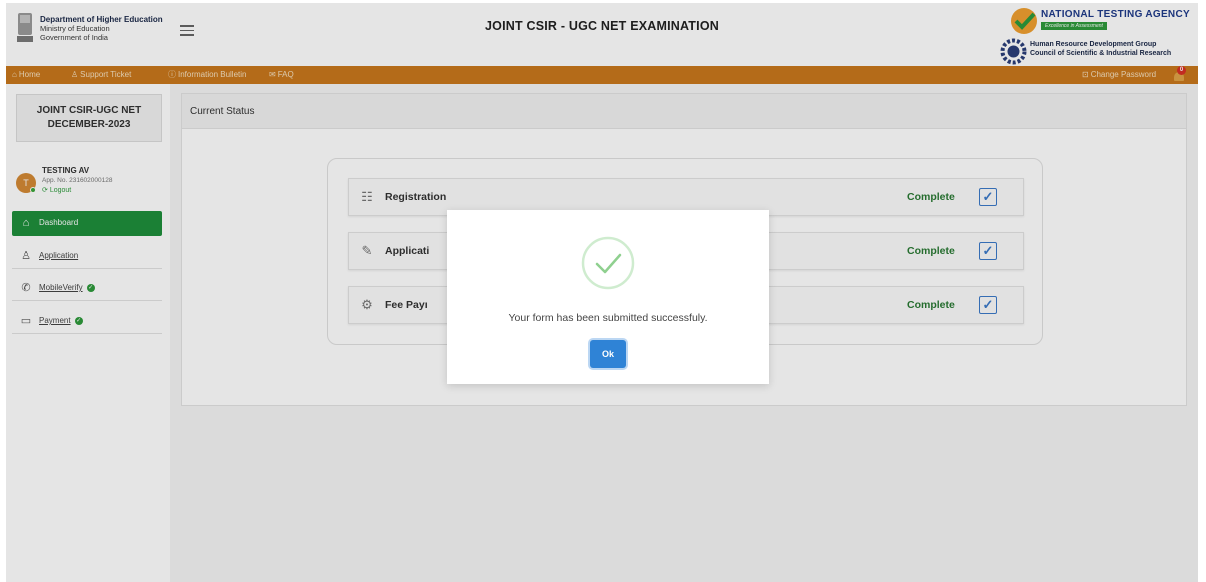  What do you see at coordinates (608, 263) in the screenshot?
I see `success-check-icon` at bounding box center [608, 263].